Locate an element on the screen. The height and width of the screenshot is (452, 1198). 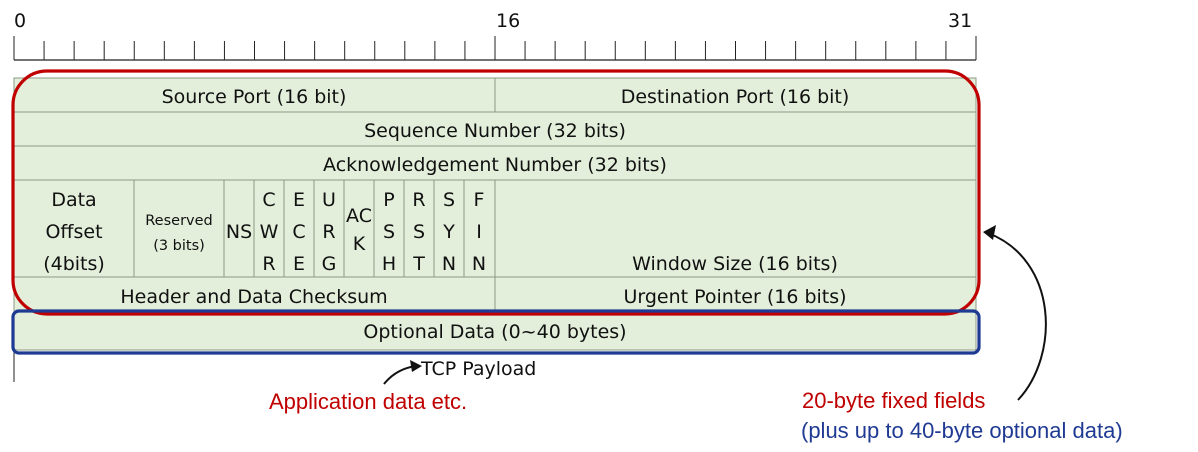
cwr-flag-letter: C is located at coordinates (268, 200).